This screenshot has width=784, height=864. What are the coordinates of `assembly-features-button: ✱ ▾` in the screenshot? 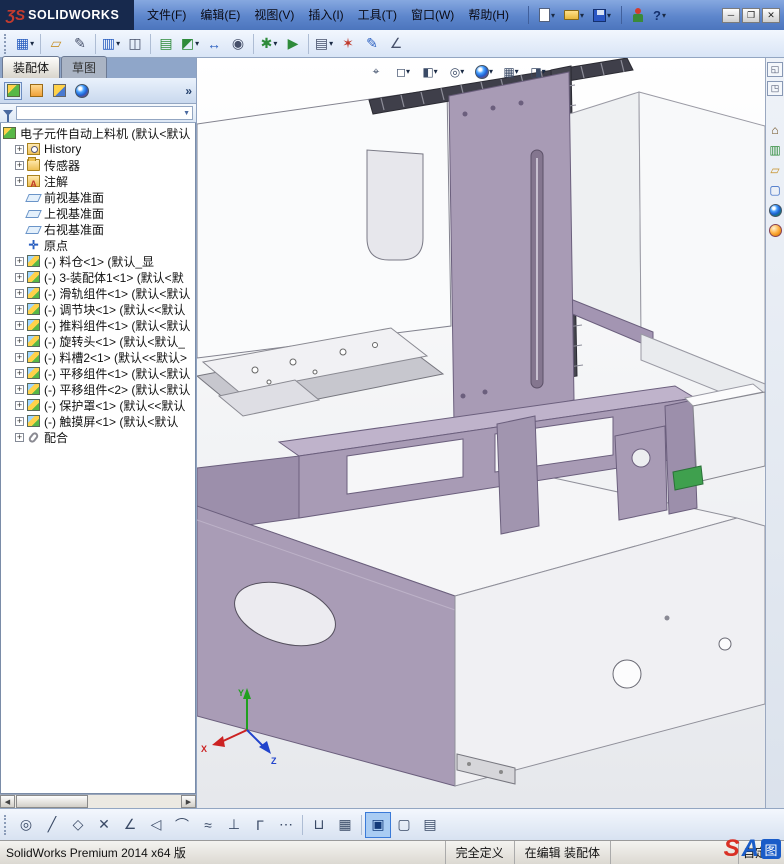 It's located at (269, 44).